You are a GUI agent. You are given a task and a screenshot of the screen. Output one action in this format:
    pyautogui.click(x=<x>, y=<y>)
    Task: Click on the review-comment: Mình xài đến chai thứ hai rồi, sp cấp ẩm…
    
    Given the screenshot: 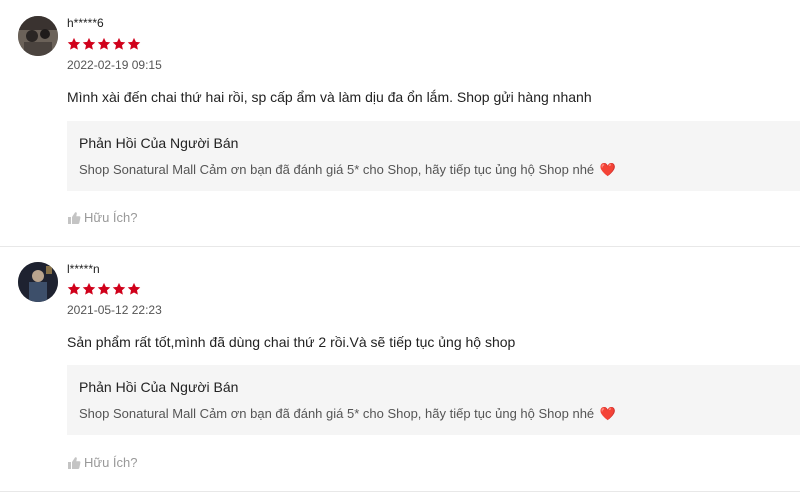 What is the action you would take?
    pyautogui.click(x=329, y=97)
    